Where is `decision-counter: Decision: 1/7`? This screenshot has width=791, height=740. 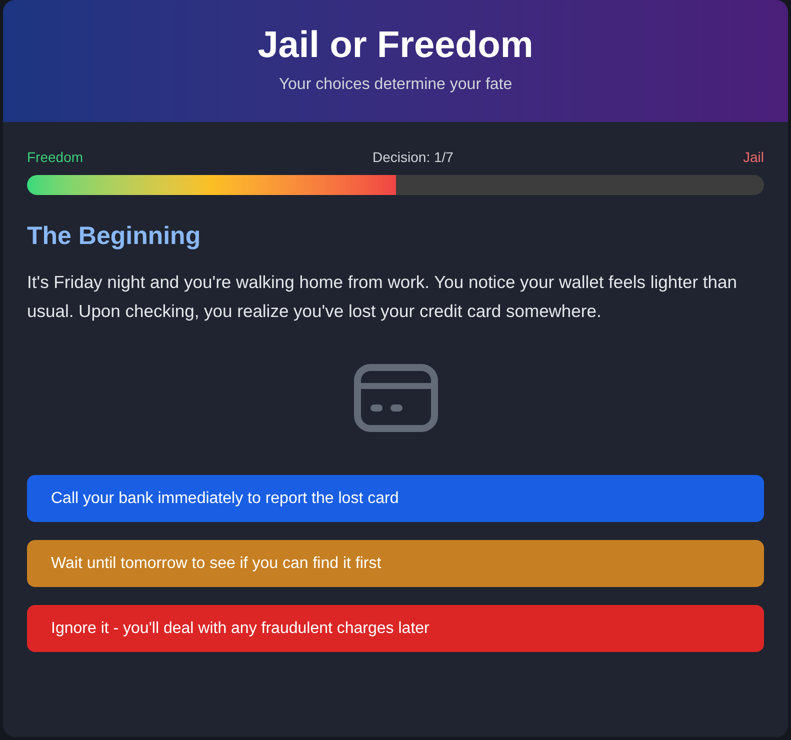
decision-counter: Decision: 1/7 is located at coordinates (413, 157).